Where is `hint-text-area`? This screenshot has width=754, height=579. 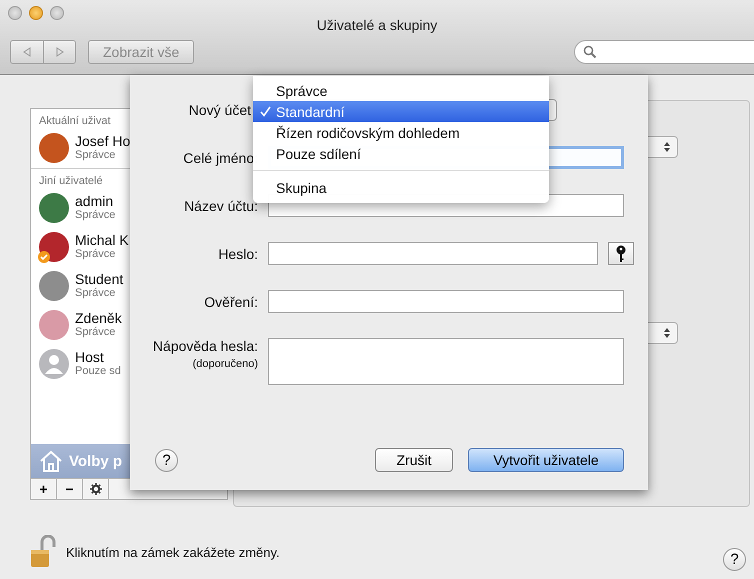
hint-text-area is located at coordinates (446, 361).